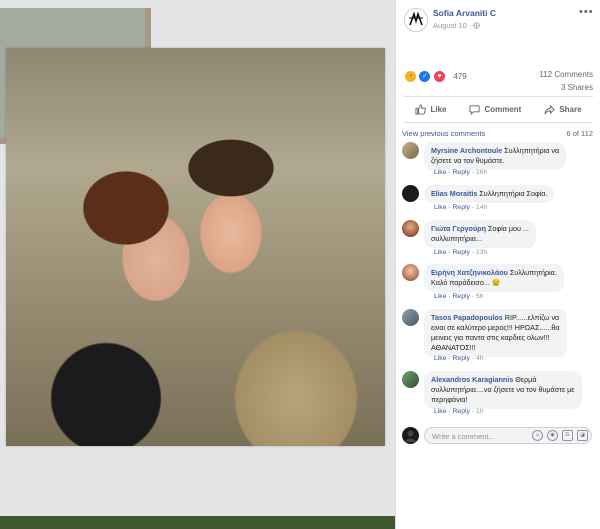 The height and width of the screenshot is (529, 600). What do you see at coordinates (490, 337) in the screenshot?
I see `comment-text: μεινεις για παντα στις καρδιες ολων!!!` at bounding box center [490, 337].